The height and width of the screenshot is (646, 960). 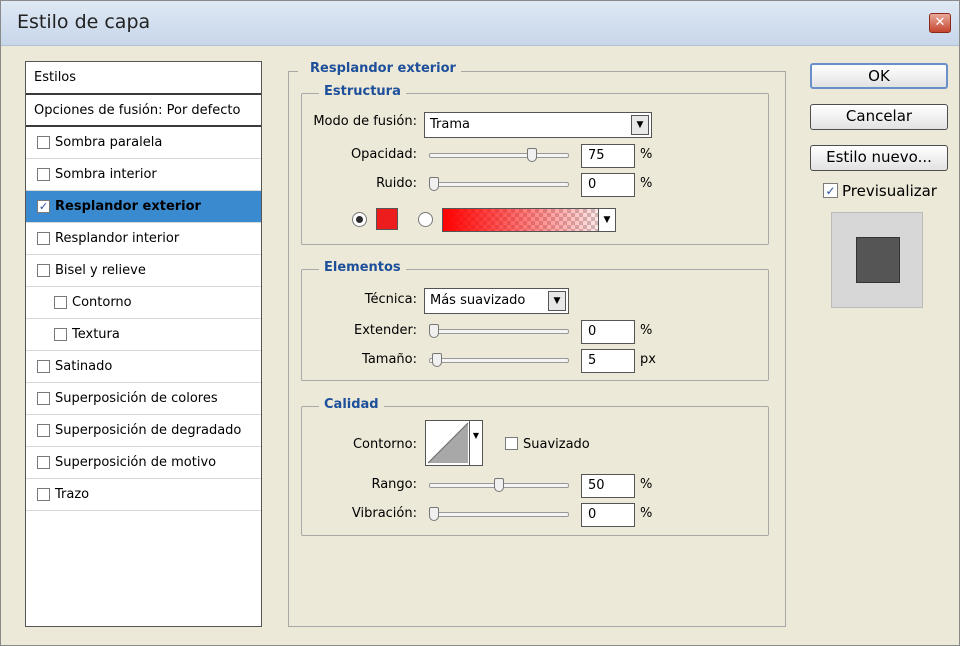 What do you see at coordinates (136, 398) in the screenshot?
I see `style-item-label: Superposición de colores` at bounding box center [136, 398].